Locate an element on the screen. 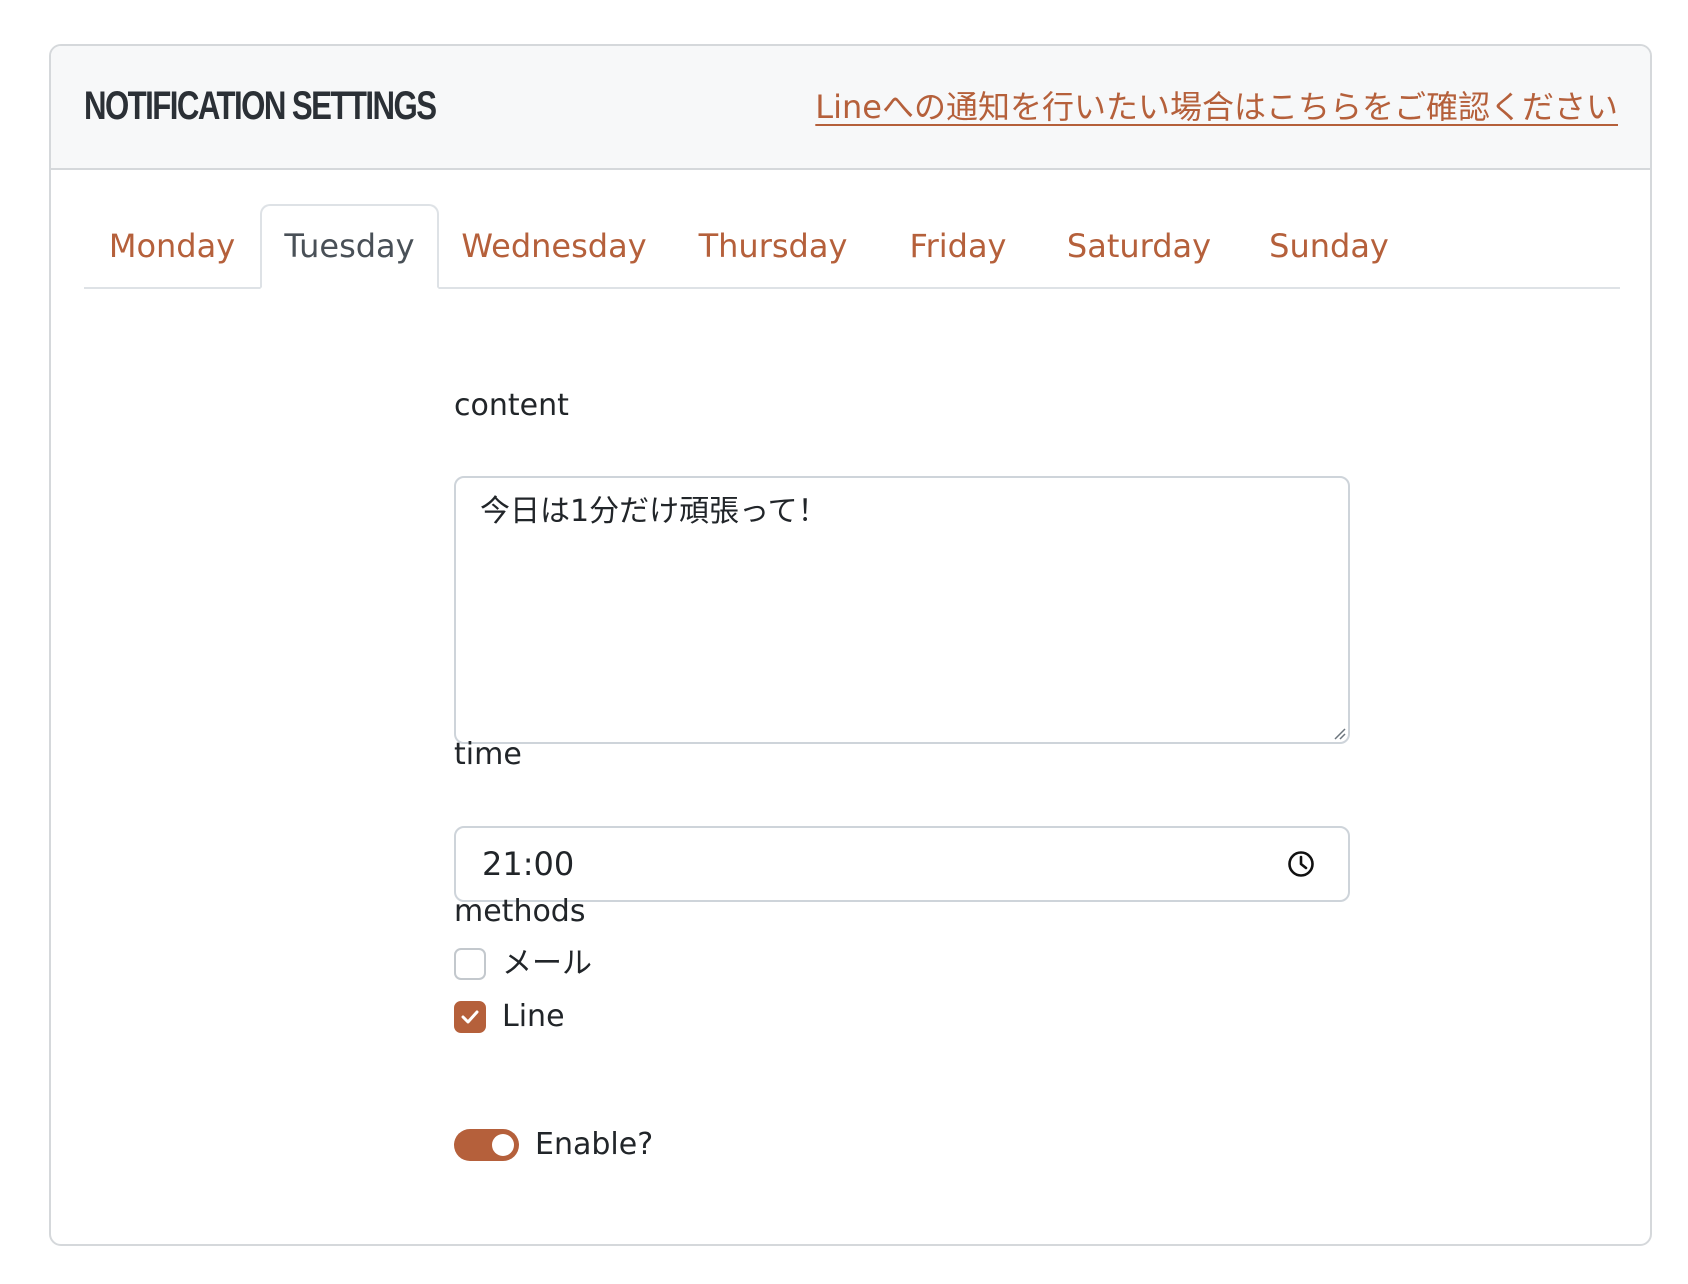  mail-checkbox is located at coordinates (470, 964).